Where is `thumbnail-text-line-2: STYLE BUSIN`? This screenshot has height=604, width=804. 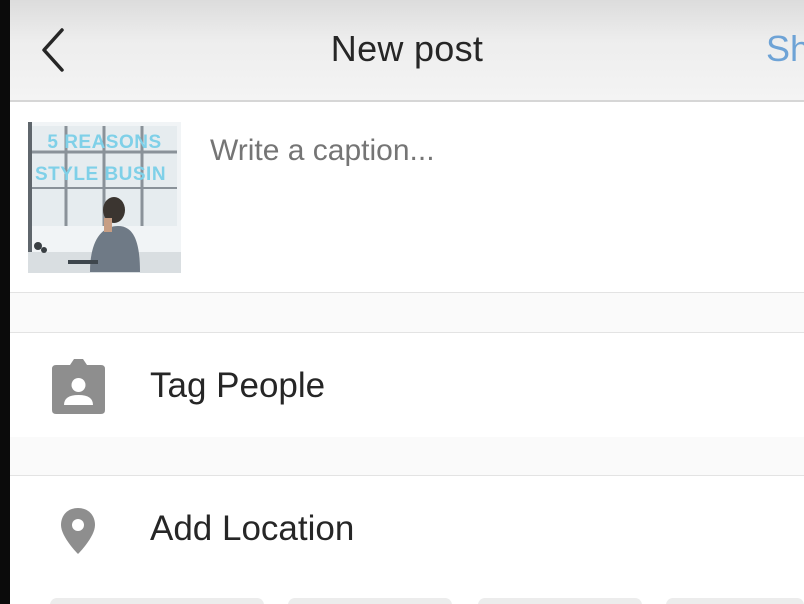
thumbnail-text-line-2: STYLE BUSIN is located at coordinates (100, 174).